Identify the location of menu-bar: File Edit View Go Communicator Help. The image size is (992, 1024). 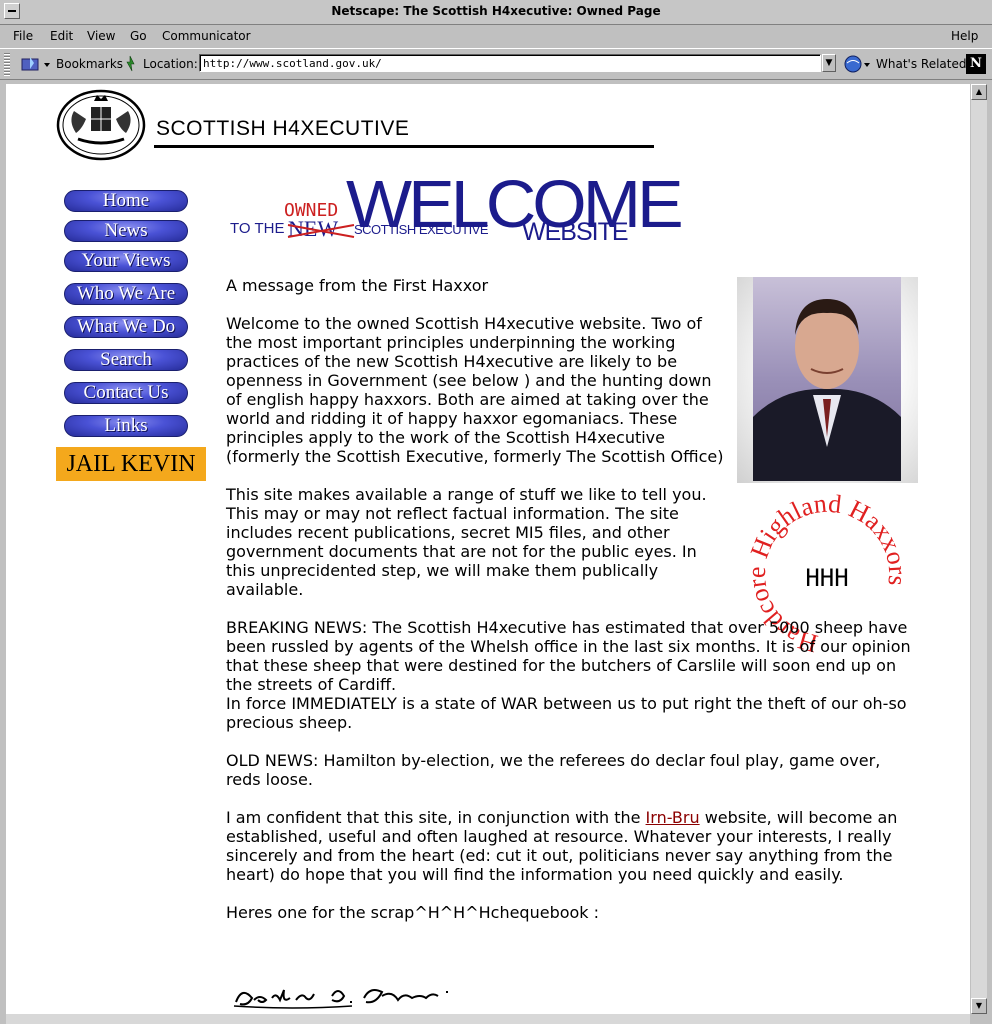
(496, 36).